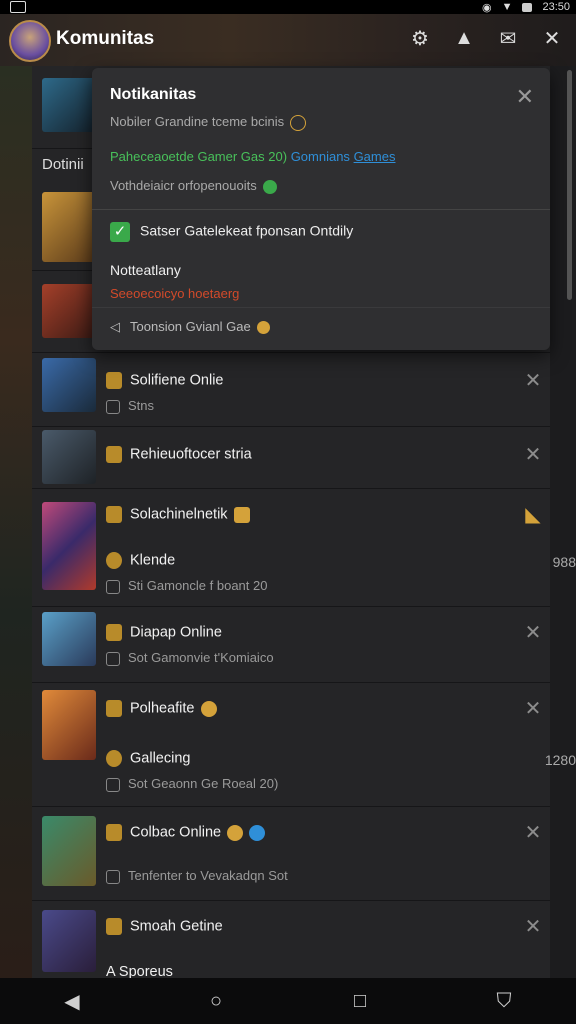 This screenshot has height=1024, width=576. Describe the element at coordinates (288, 40) in the screenshot. I see `app-header: Komunitas ⚙ ▲ ✉ ✕` at that location.